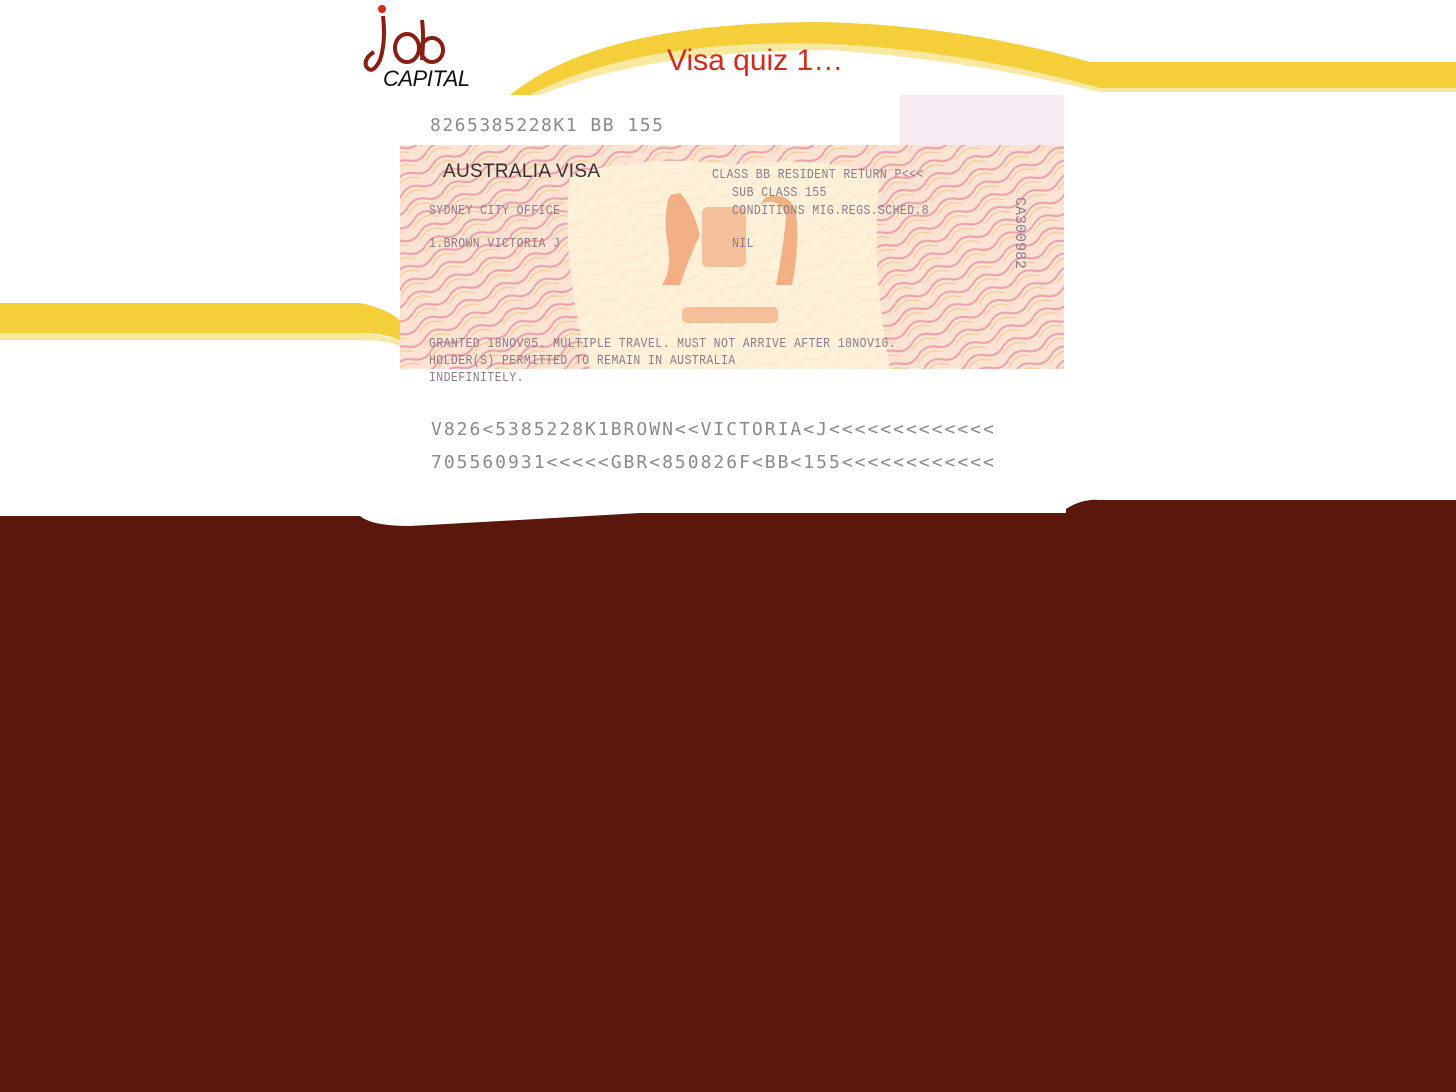 This screenshot has height=1092, width=1456. What do you see at coordinates (743, 244) in the screenshot?
I see `visa-conditions-value: NIL` at bounding box center [743, 244].